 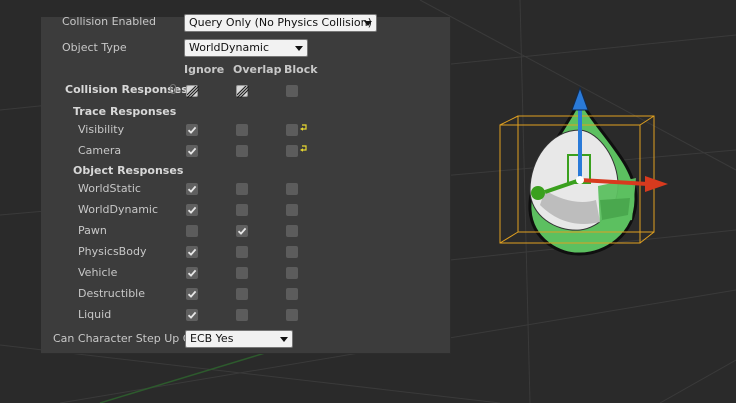 I want to click on response-row-label: Liquid, so click(x=95, y=314).